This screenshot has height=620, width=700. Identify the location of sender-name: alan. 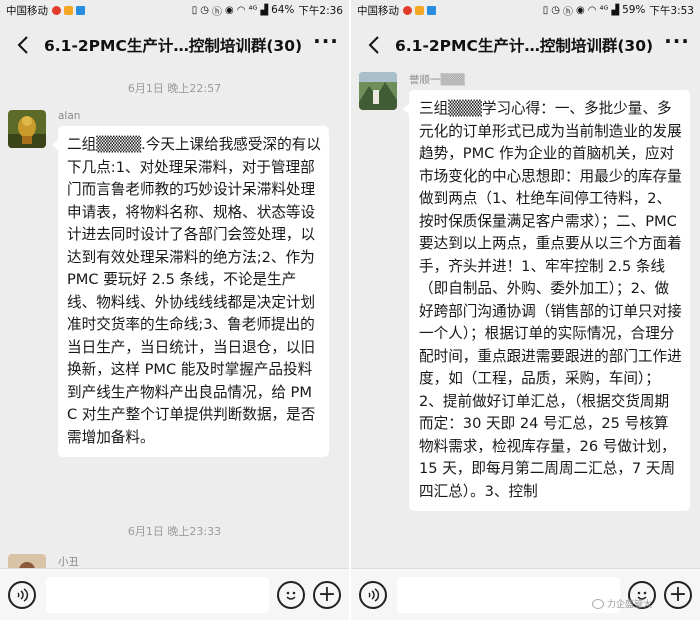
(69, 116).